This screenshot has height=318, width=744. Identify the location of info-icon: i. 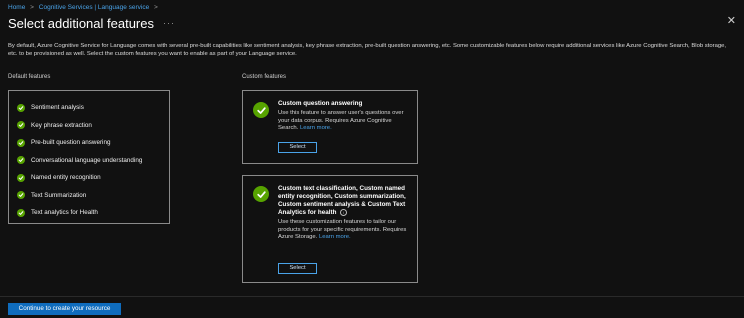
(344, 212).